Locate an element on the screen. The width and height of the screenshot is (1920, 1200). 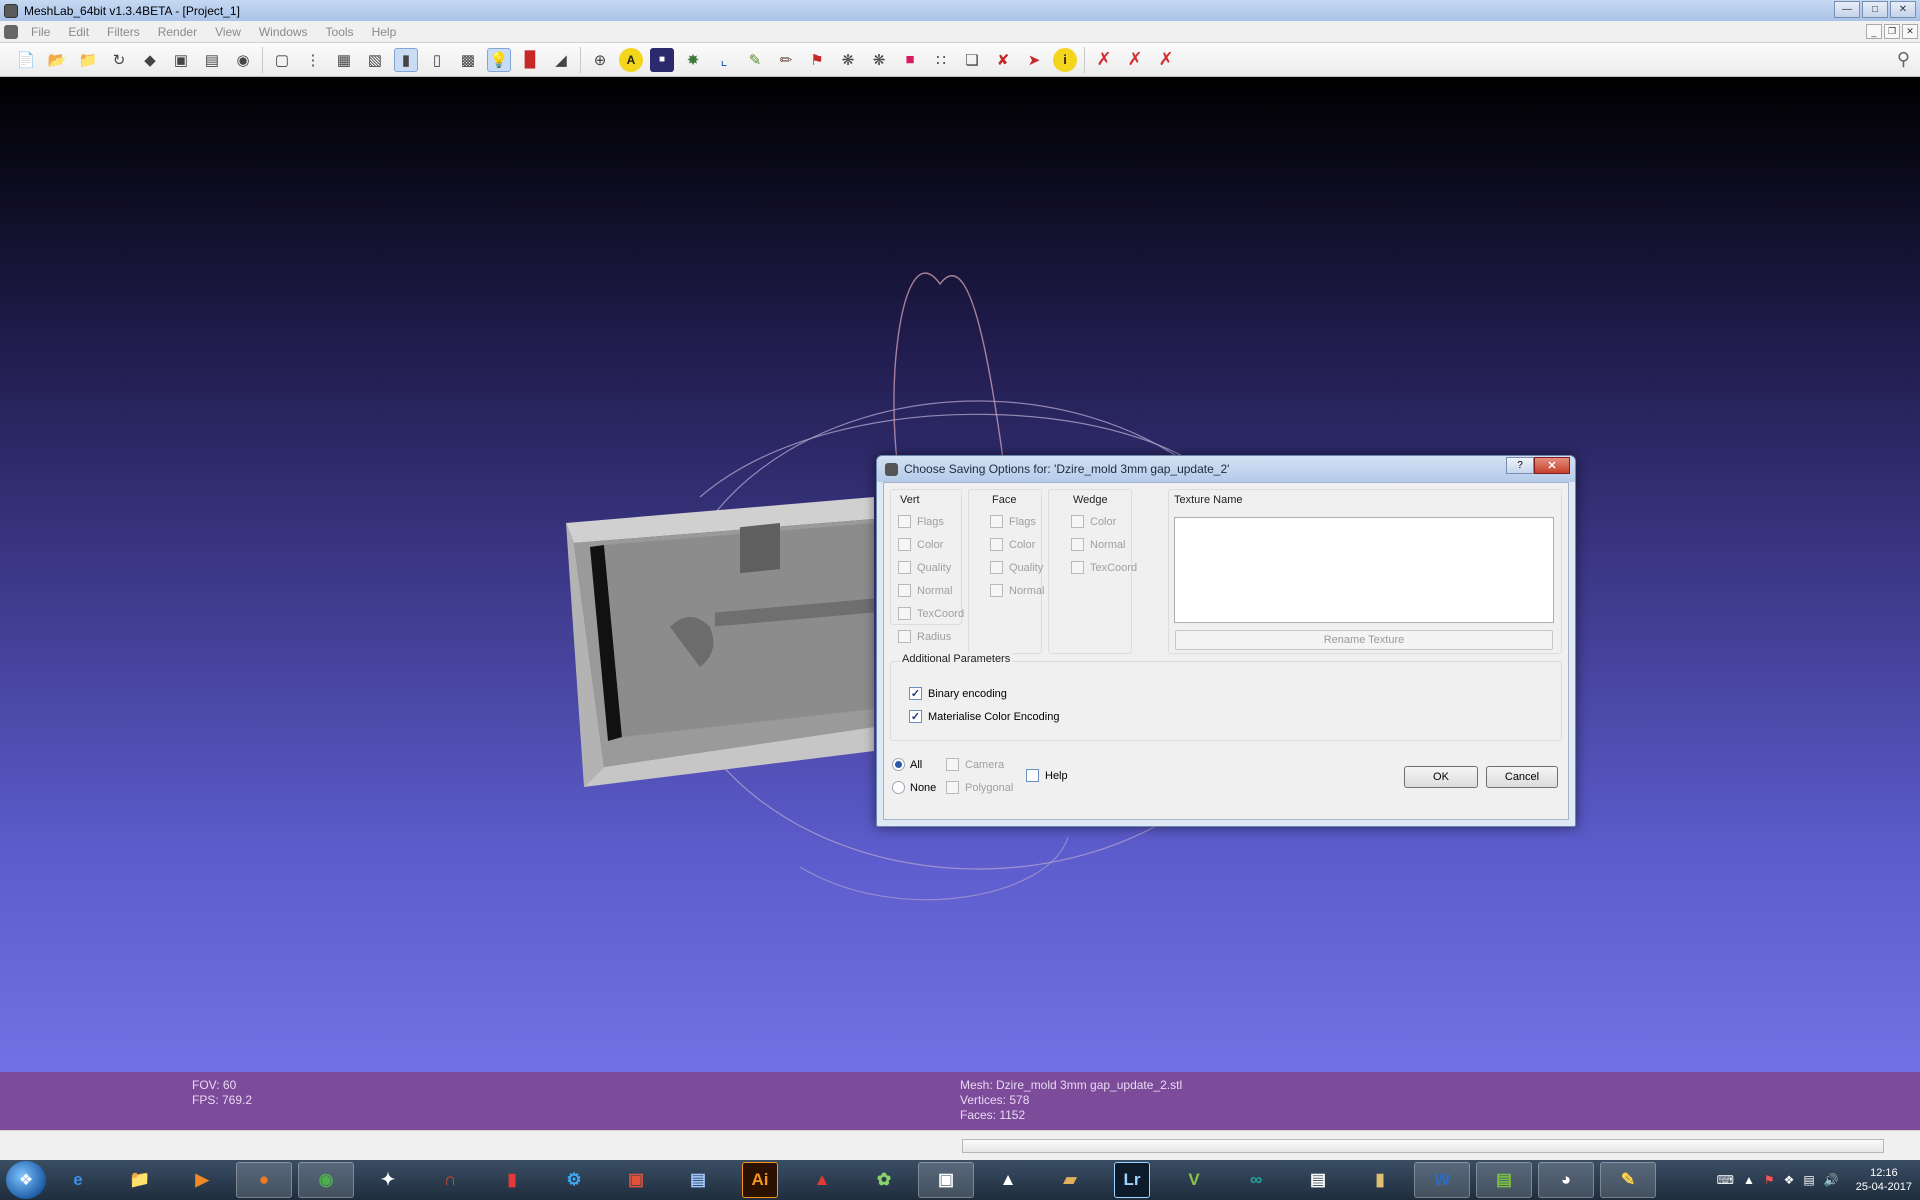
light-icon: 💡 is located at coordinates (499, 59).